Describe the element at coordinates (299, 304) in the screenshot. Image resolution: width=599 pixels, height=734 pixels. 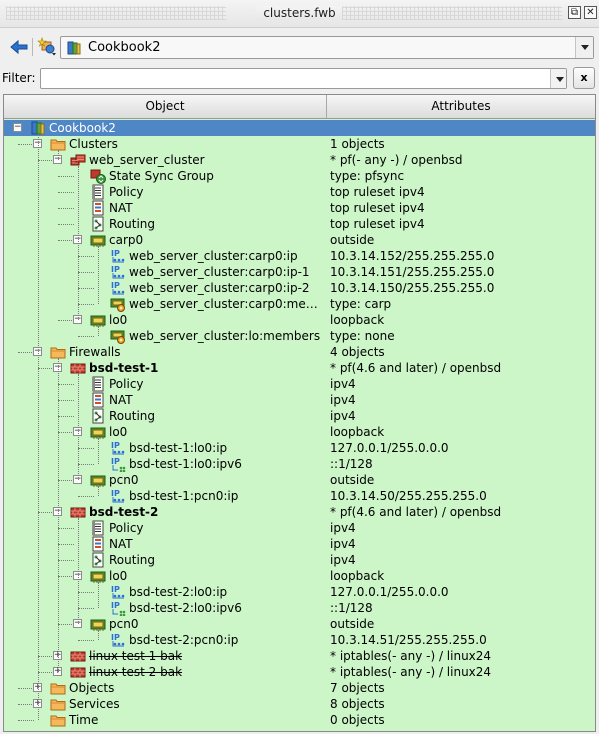
I see `tree-row: web_server_cluster:carp0:me… type: carp` at that location.